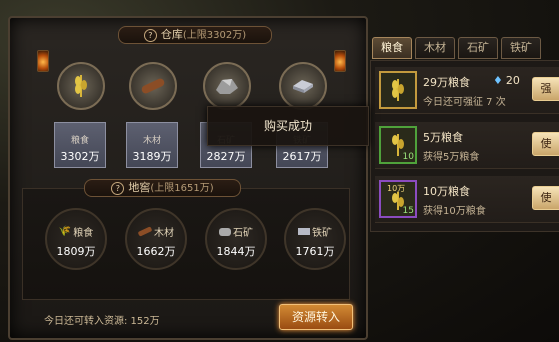 The width and height of the screenshot is (559, 342). What do you see at coordinates (76, 251) in the screenshot?
I see `cellar-grain-value: 1809万` at bounding box center [76, 251].